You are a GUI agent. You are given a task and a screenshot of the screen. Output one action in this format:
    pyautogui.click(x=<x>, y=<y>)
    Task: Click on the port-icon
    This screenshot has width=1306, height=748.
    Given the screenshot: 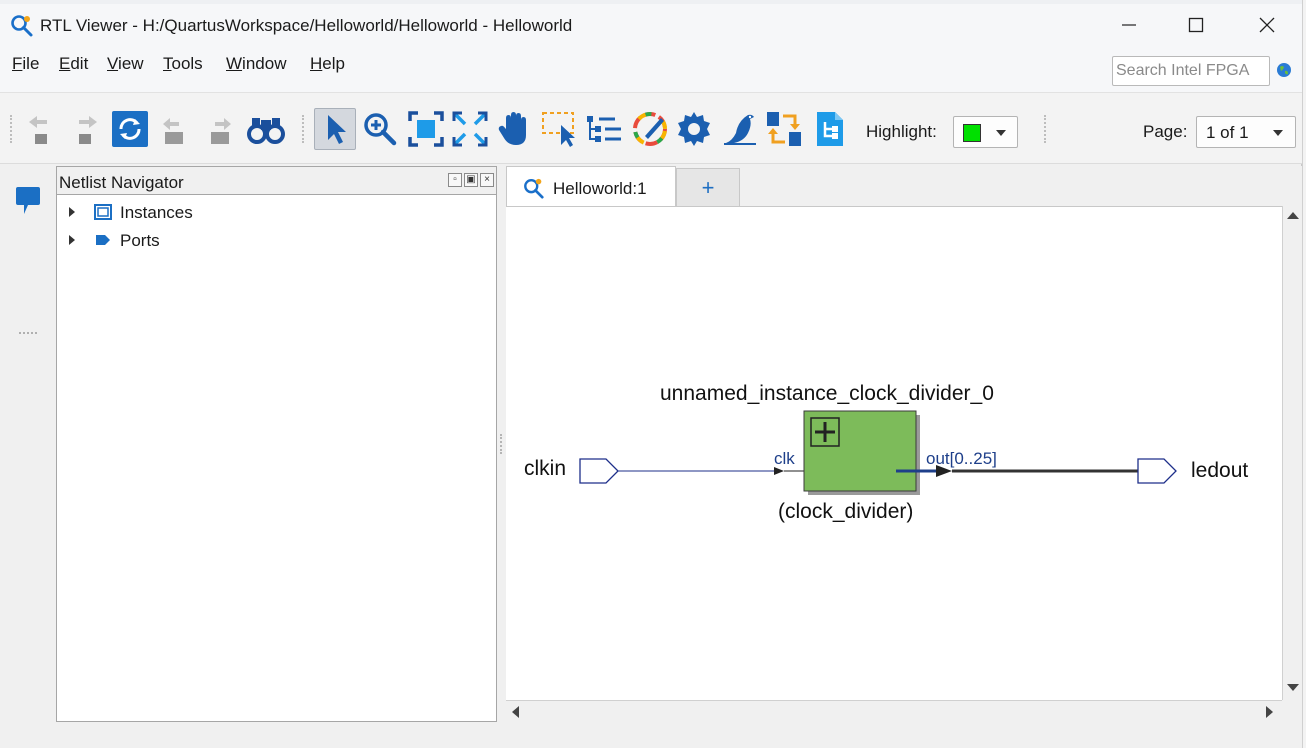 What is the action you would take?
    pyautogui.click(x=103, y=240)
    